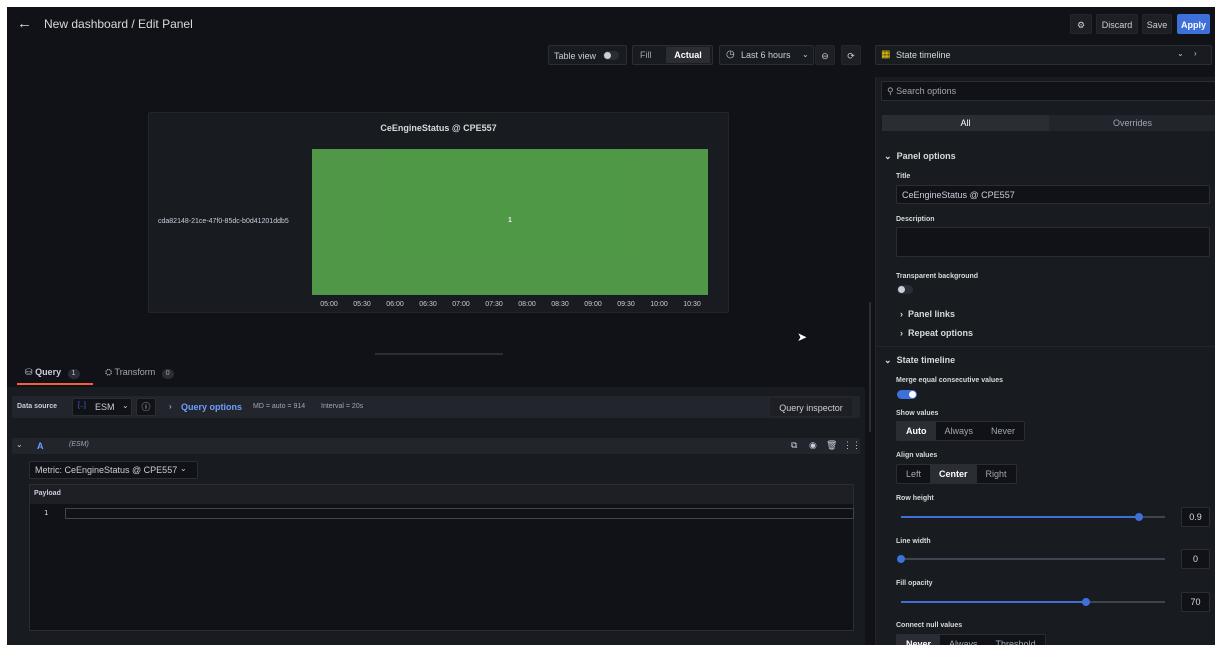 Image resolution: width=1215 pixels, height=645 pixels. I want to click on show-values-never: Never, so click(1003, 431).